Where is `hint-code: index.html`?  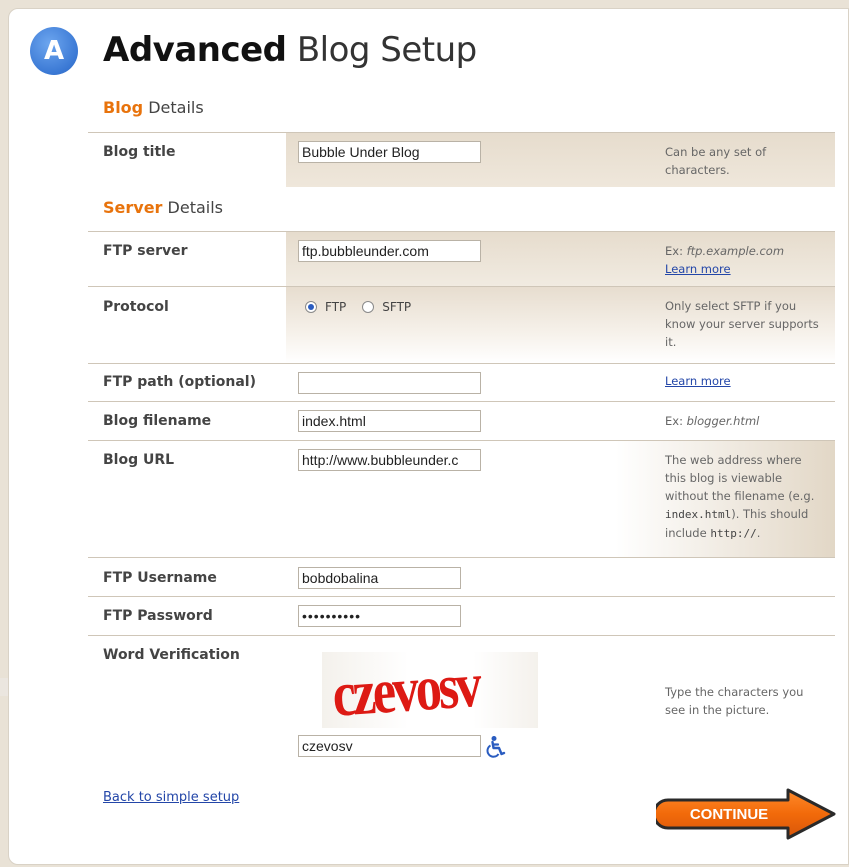
hint-code: index.html is located at coordinates (698, 514).